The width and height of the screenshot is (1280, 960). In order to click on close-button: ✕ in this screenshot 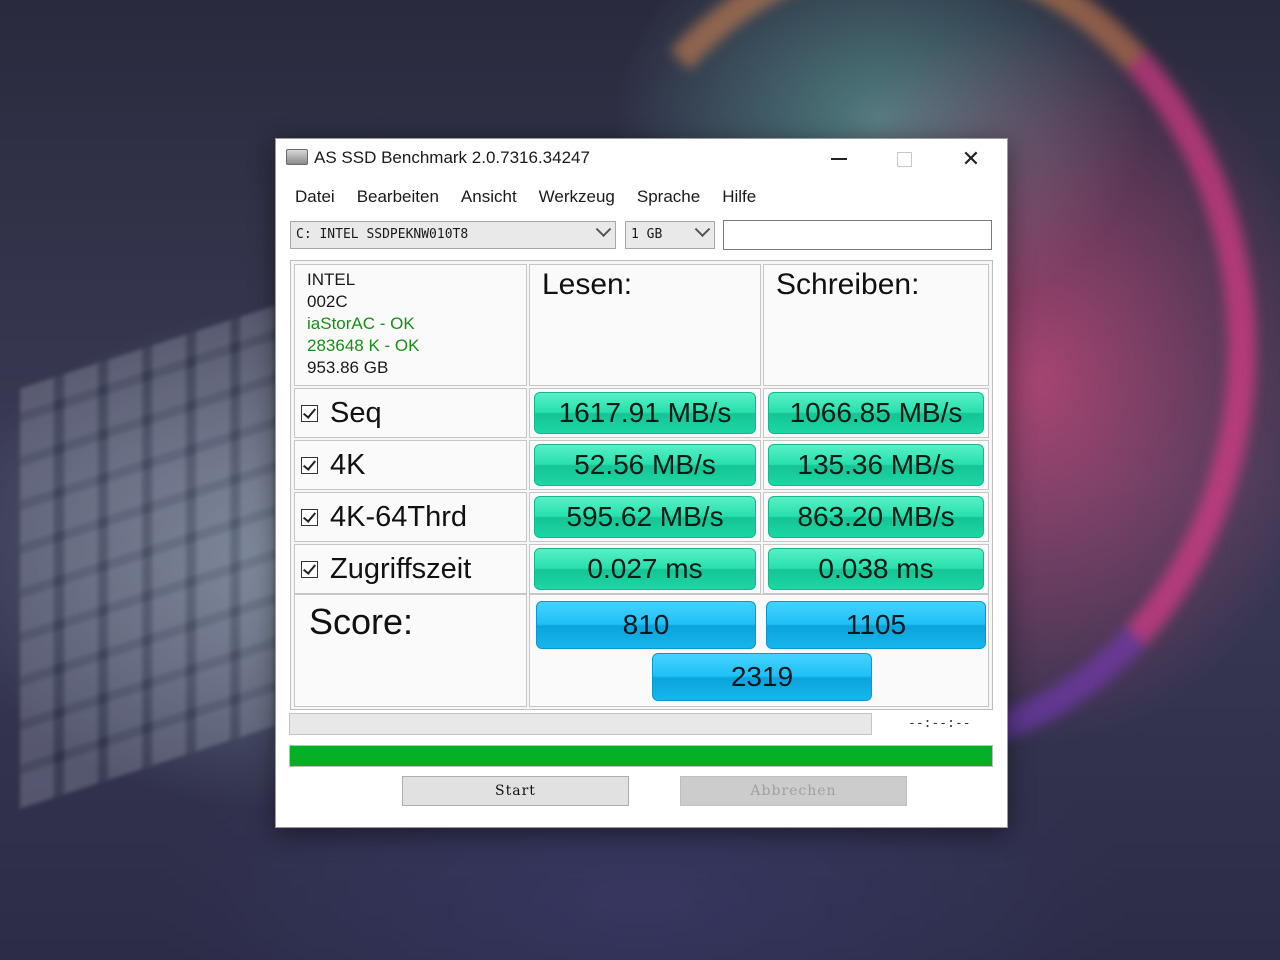, I will do `click(971, 159)`.